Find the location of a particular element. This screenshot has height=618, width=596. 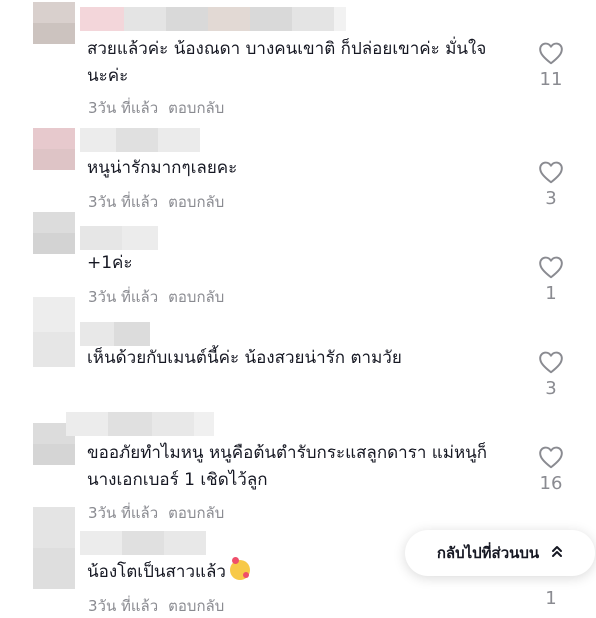

like-count: 16 is located at coordinates (551, 483).